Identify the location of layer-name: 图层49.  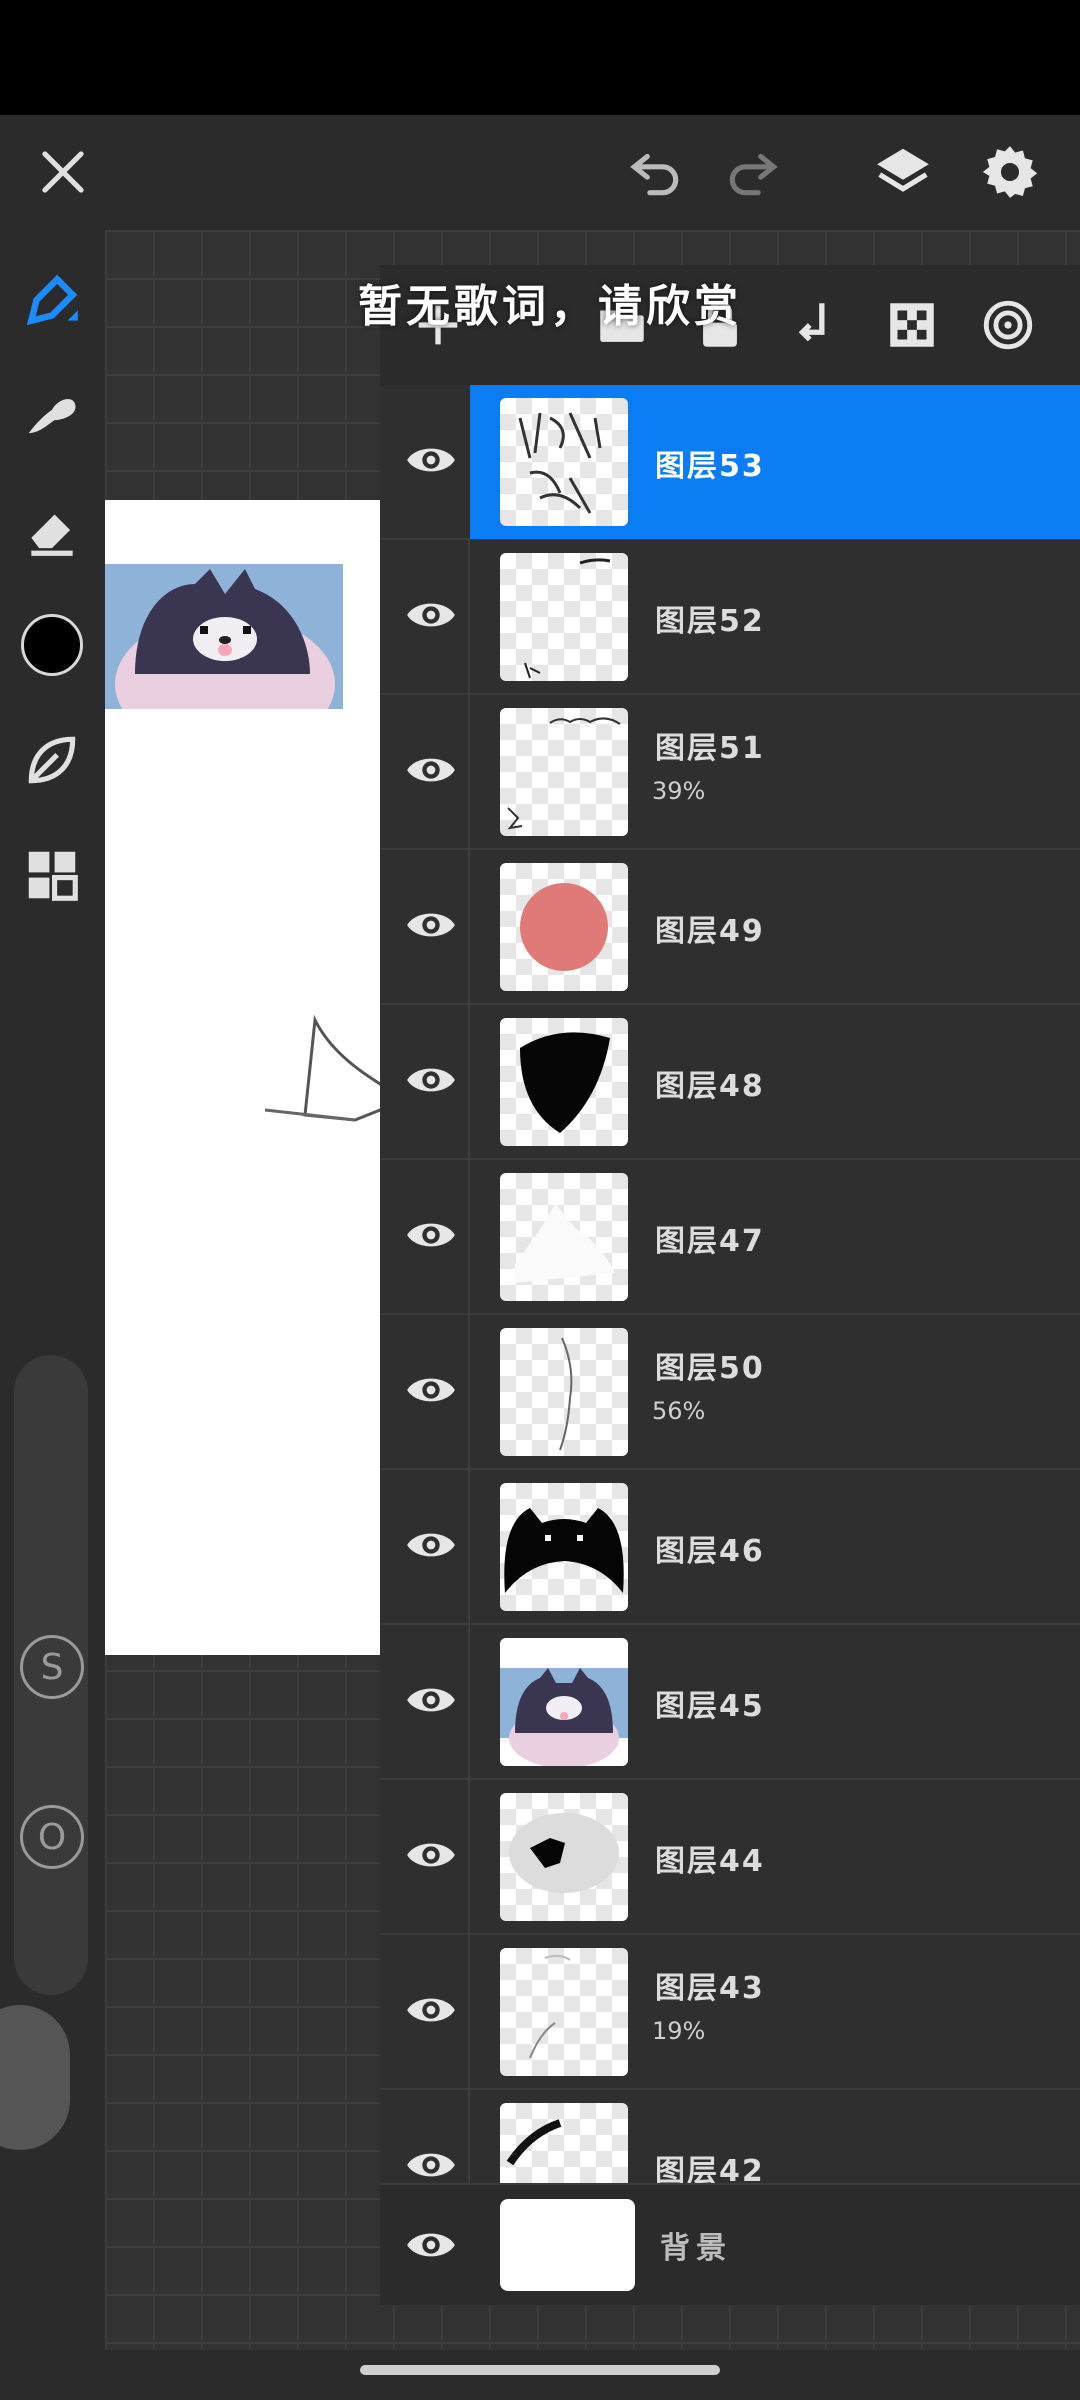
(710, 931).